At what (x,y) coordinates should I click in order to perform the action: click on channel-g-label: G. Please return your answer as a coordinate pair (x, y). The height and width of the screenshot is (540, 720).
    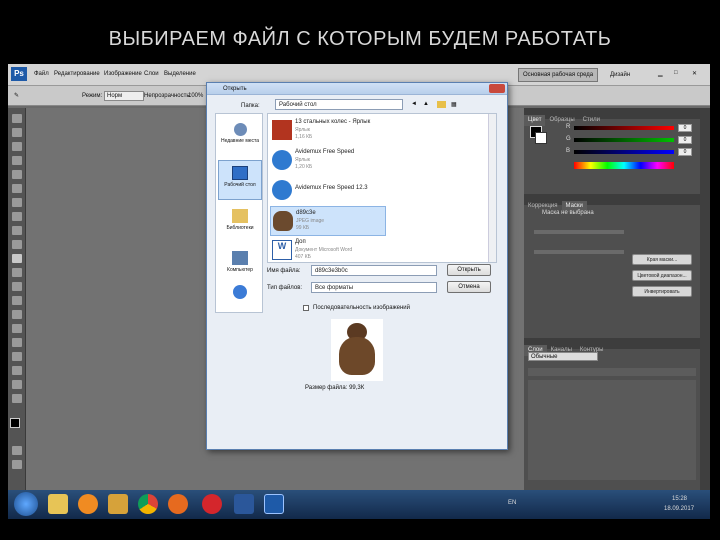
    Looking at the image, I should click on (568, 139).